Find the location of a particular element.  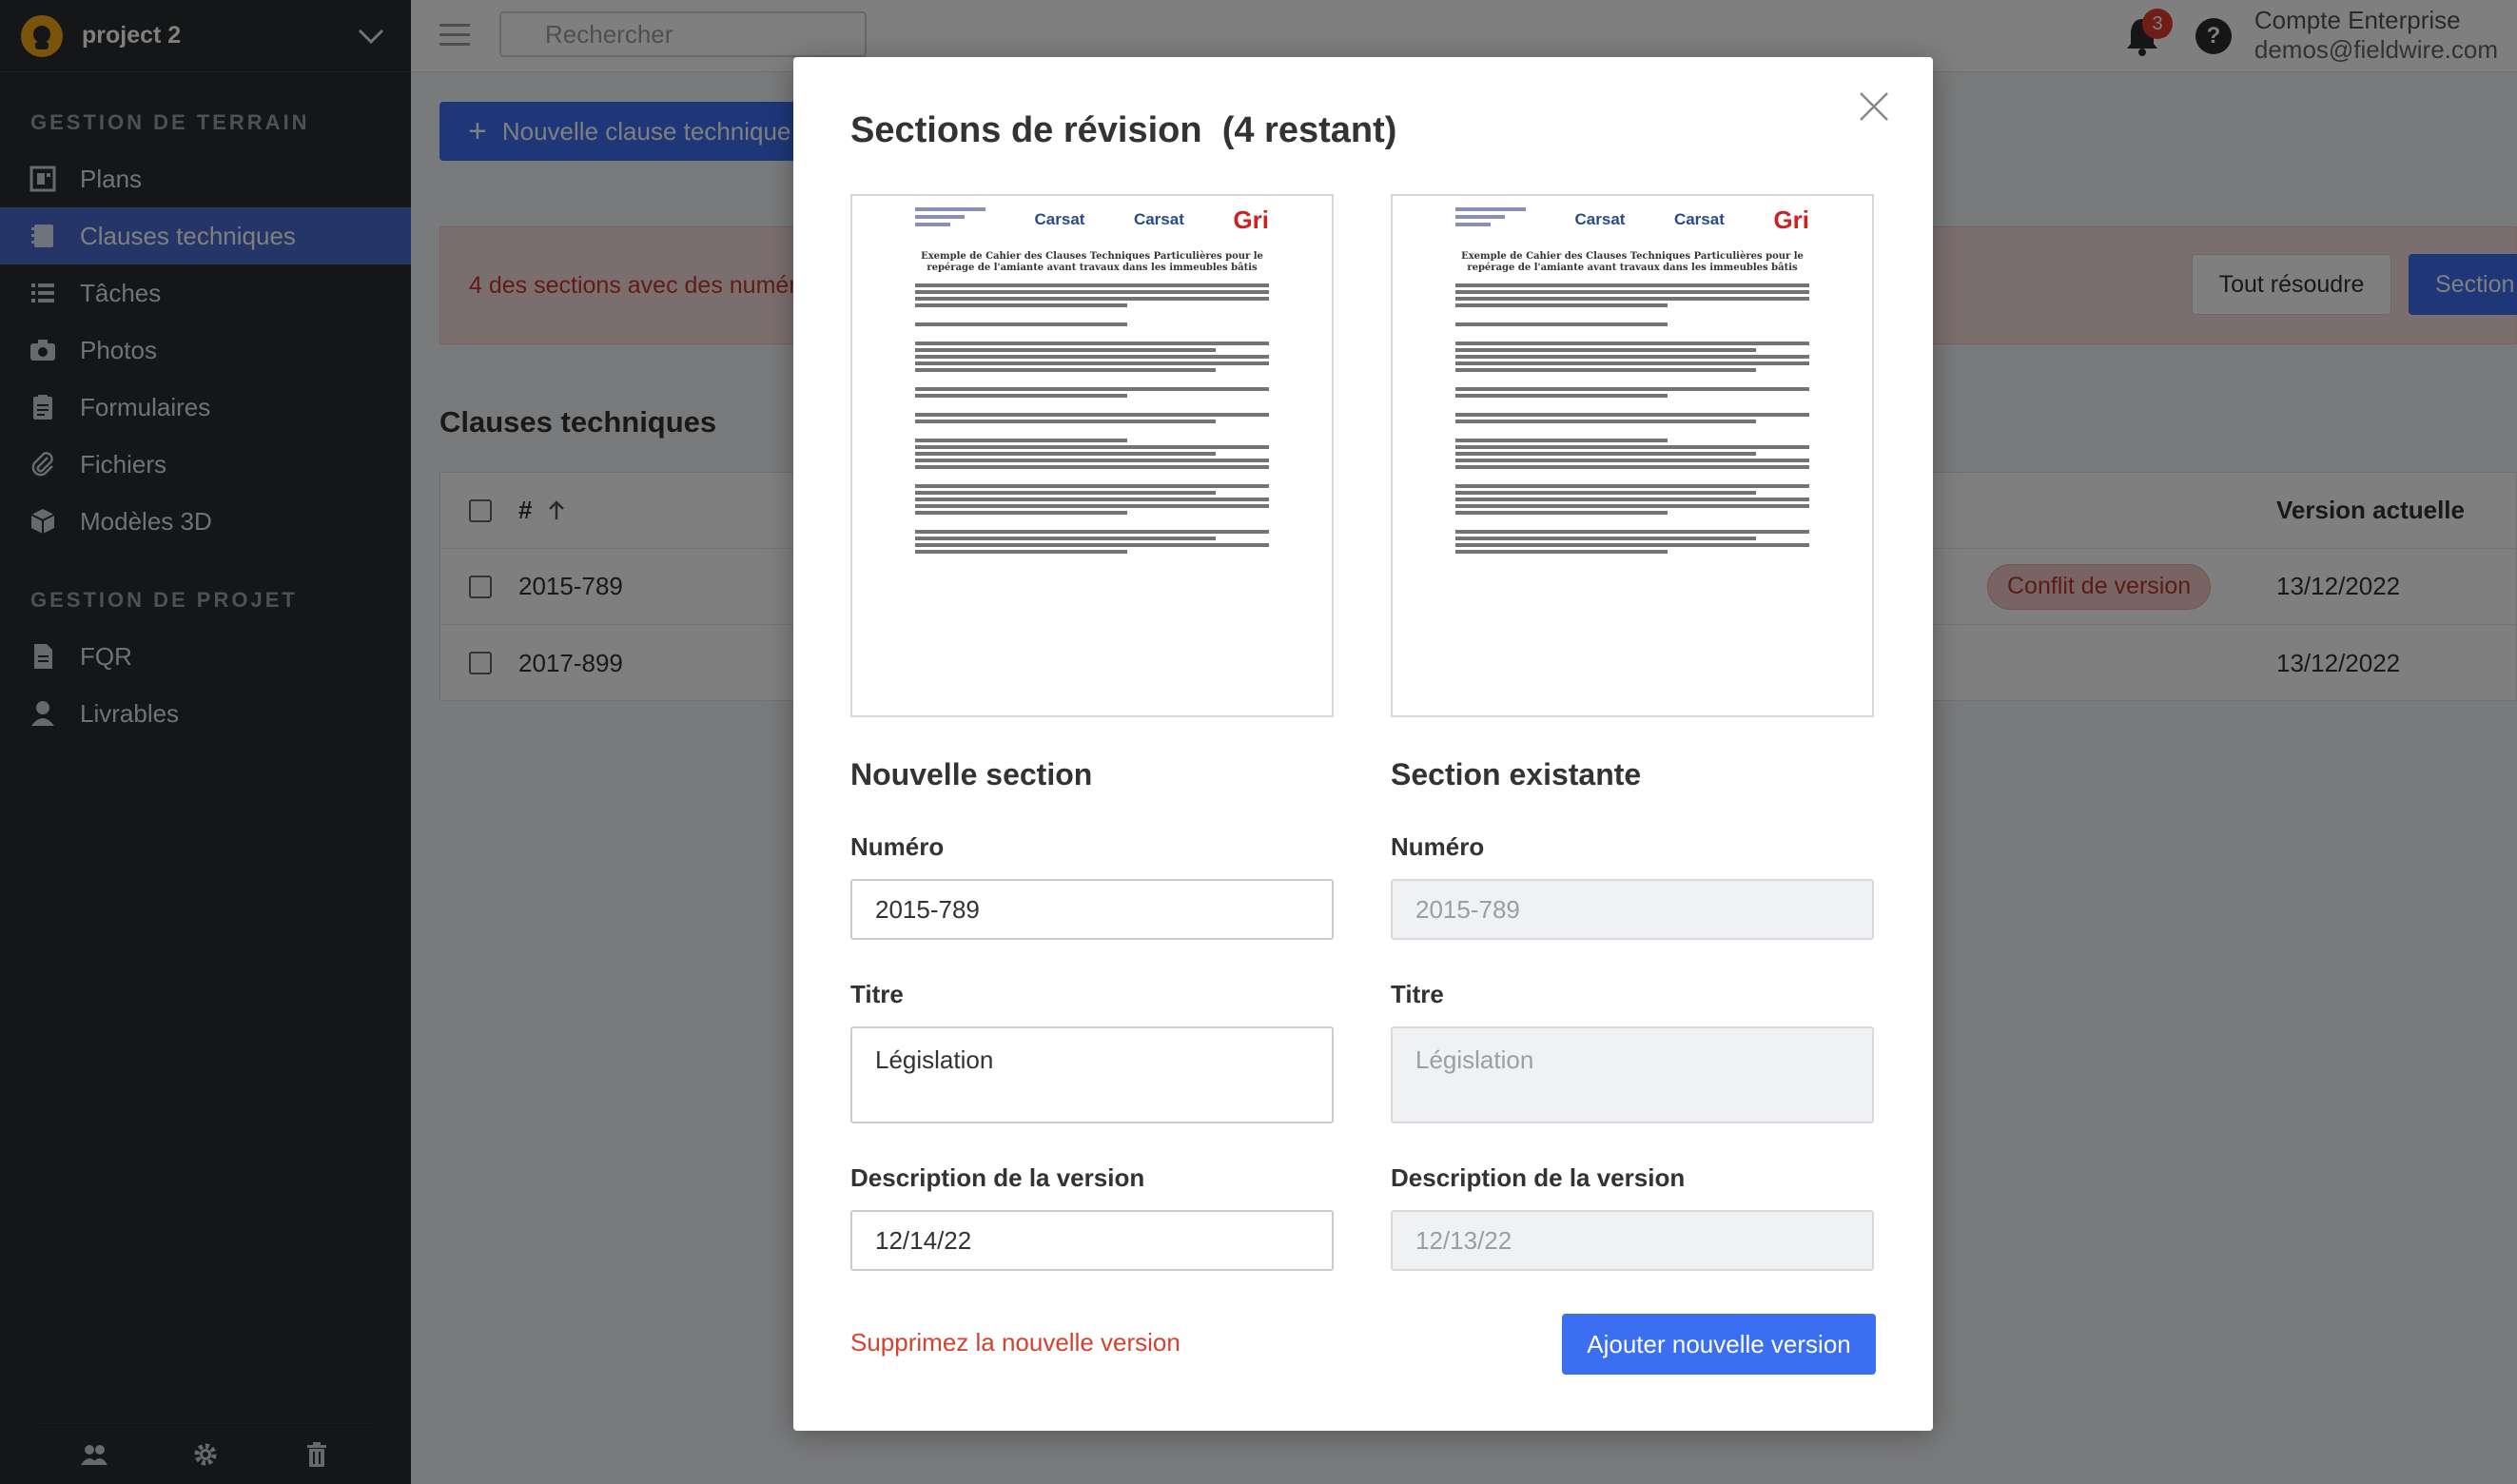

new-title-field: Législation is located at coordinates (1092, 1074).